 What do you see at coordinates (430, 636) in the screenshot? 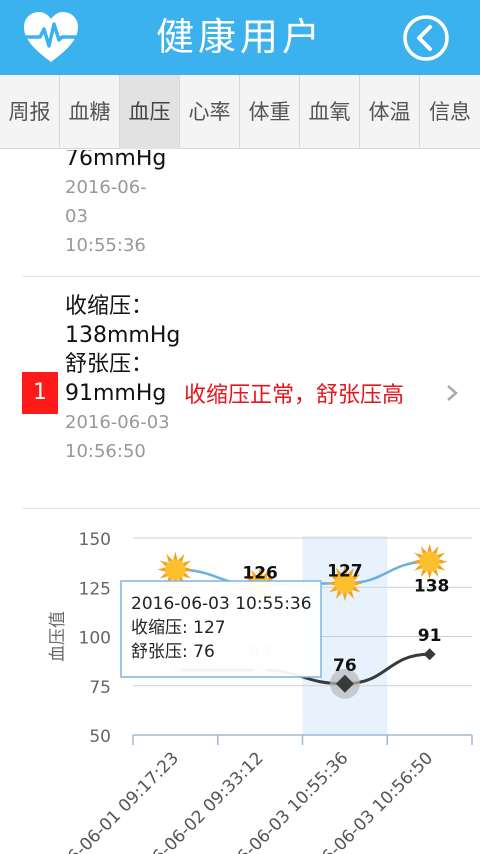
I see `diastolic-data-label: 91` at bounding box center [430, 636].